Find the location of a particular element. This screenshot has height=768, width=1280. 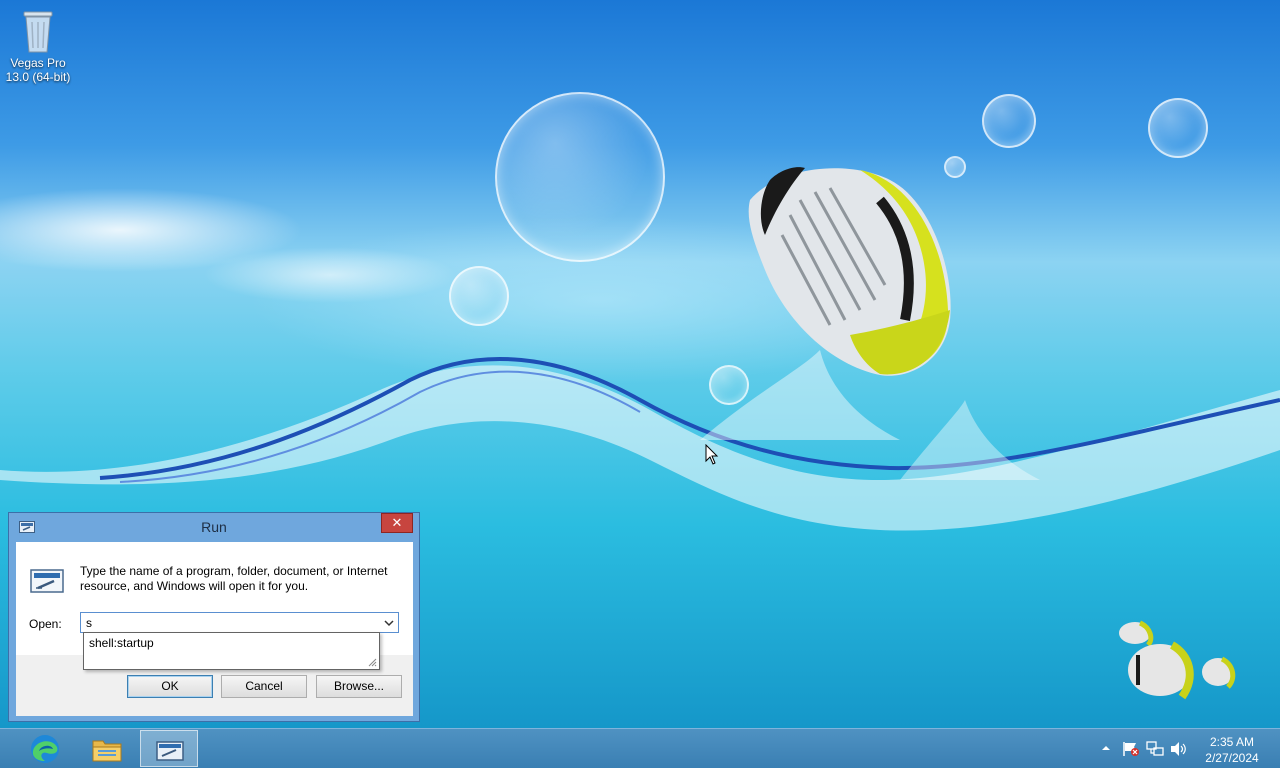

taskbar-edge-button is located at coordinates (45, 748).